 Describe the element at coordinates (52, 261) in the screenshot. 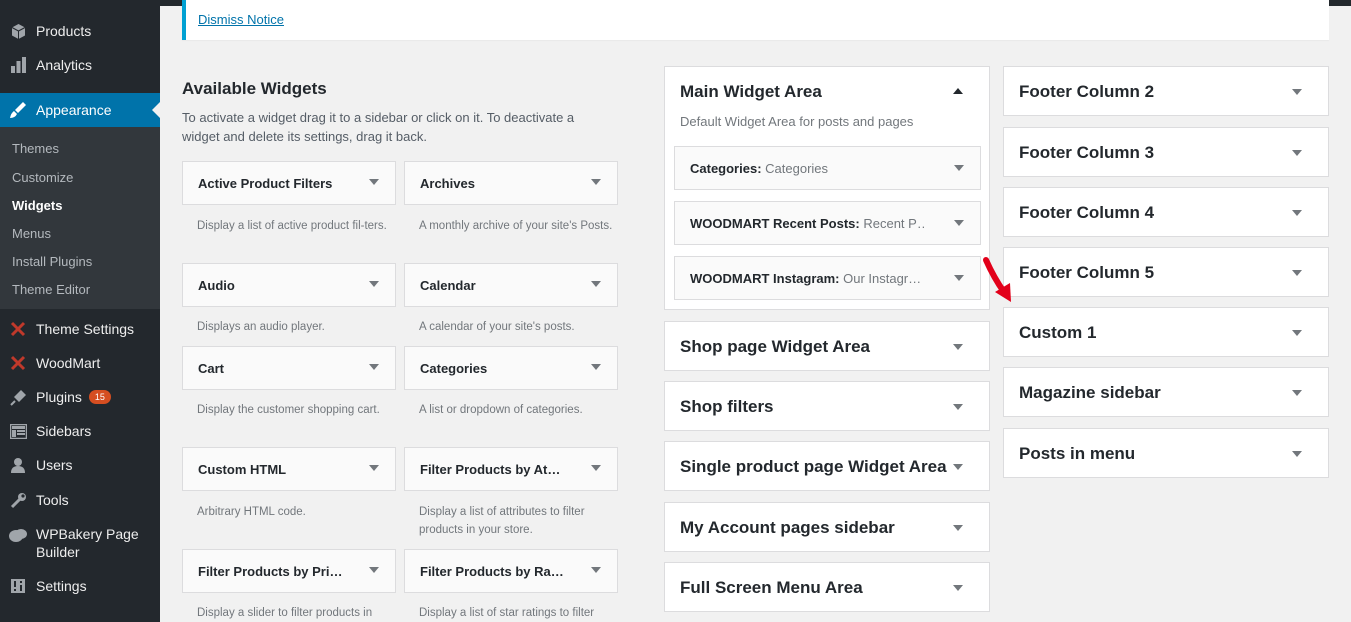

I see `submenu-install-plugins: Install Plugins` at that location.